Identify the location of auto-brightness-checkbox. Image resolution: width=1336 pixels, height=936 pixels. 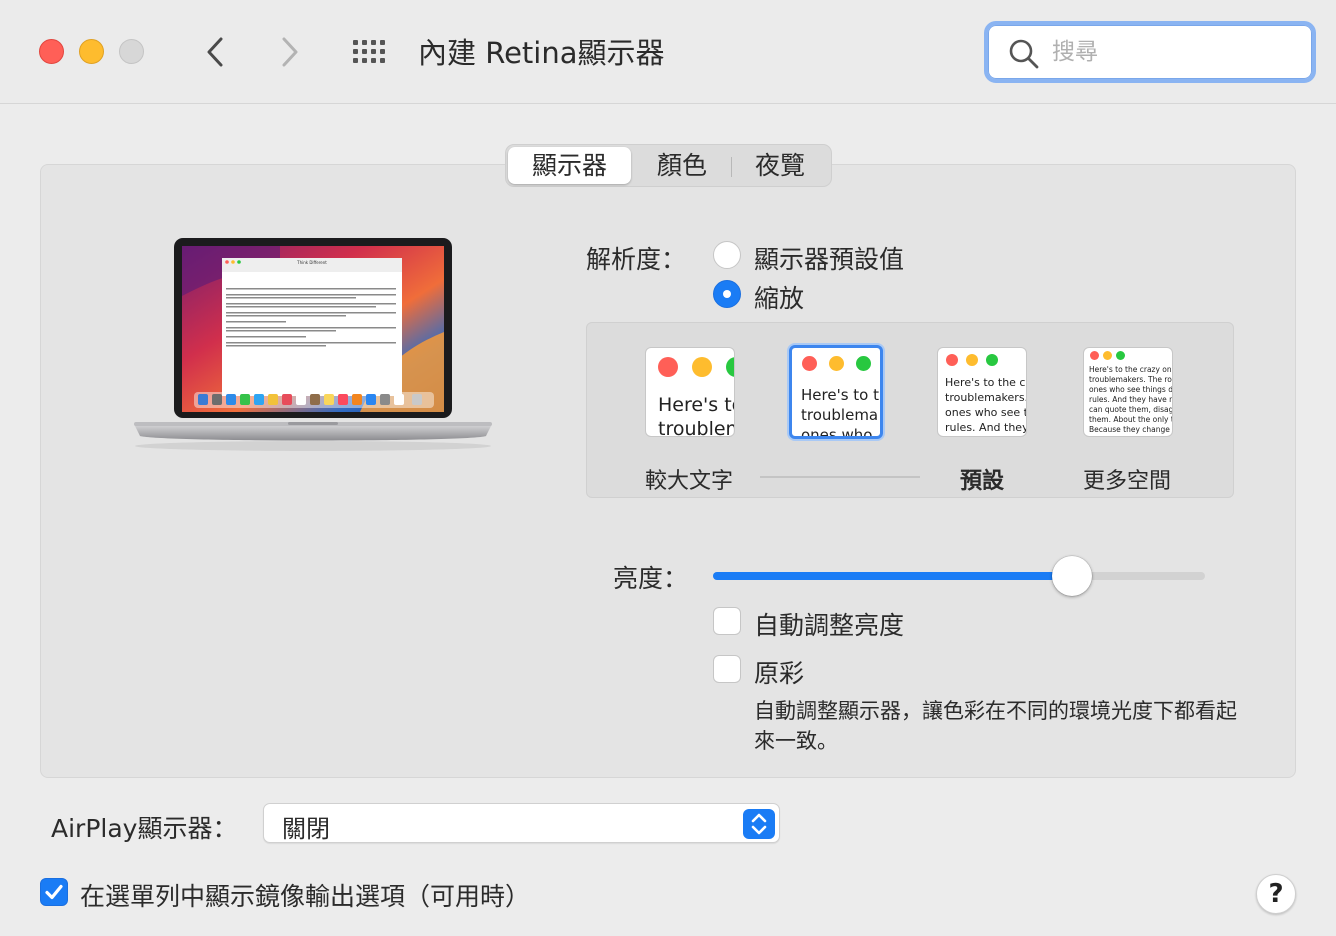
(727, 621).